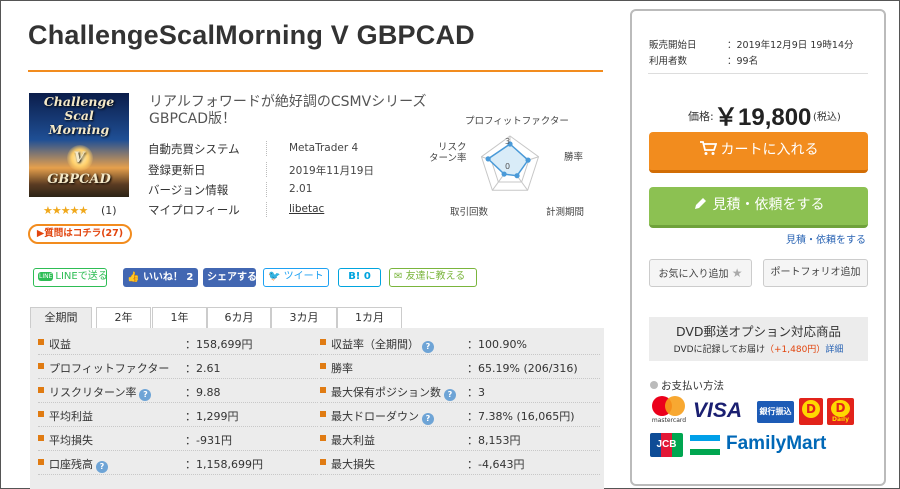 Image resolution: width=900 pixels, height=489 pixels. What do you see at coordinates (342, 368) in the screenshot?
I see `stat-label: 勝率` at bounding box center [342, 368].